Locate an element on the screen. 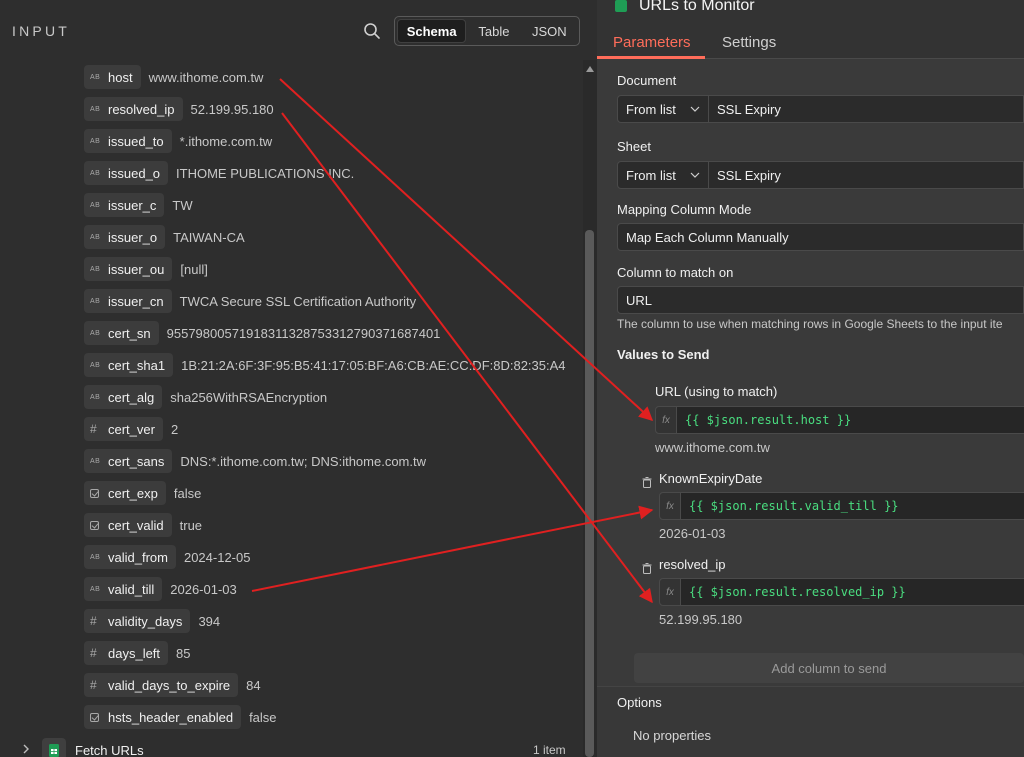 The height and width of the screenshot is (757, 1024). schema-field-pill: AB issuer_c is located at coordinates (124, 205).